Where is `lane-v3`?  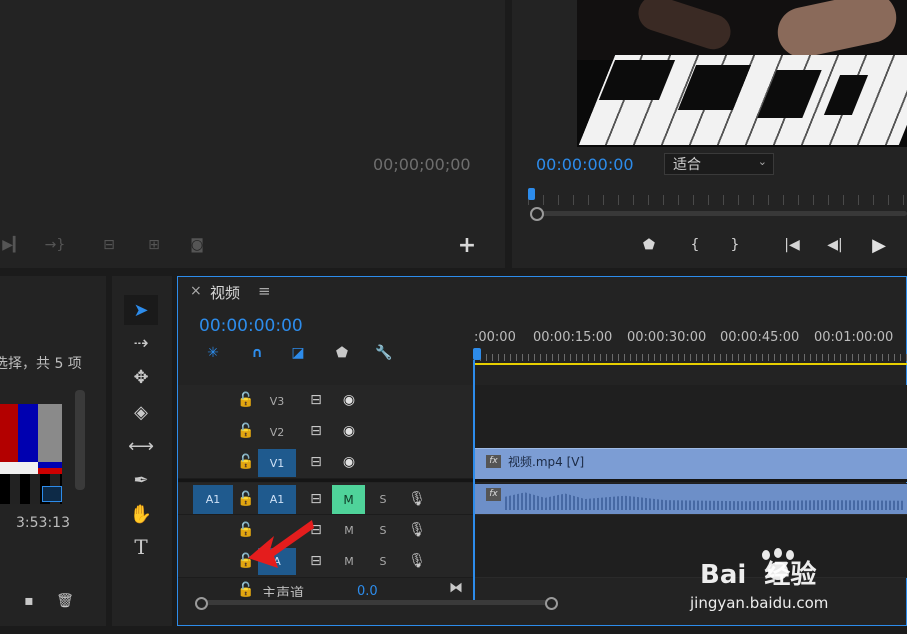 lane-v3 is located at coordinates (690, 401).